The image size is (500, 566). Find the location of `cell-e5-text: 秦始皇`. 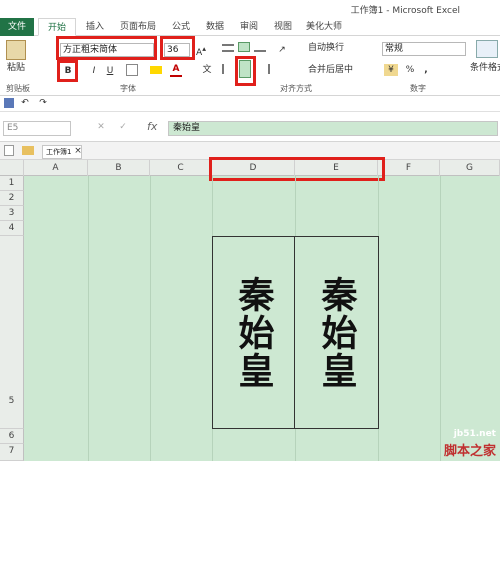

cell-e5-text: 秦始皇 is located at coordinates (336, 332).